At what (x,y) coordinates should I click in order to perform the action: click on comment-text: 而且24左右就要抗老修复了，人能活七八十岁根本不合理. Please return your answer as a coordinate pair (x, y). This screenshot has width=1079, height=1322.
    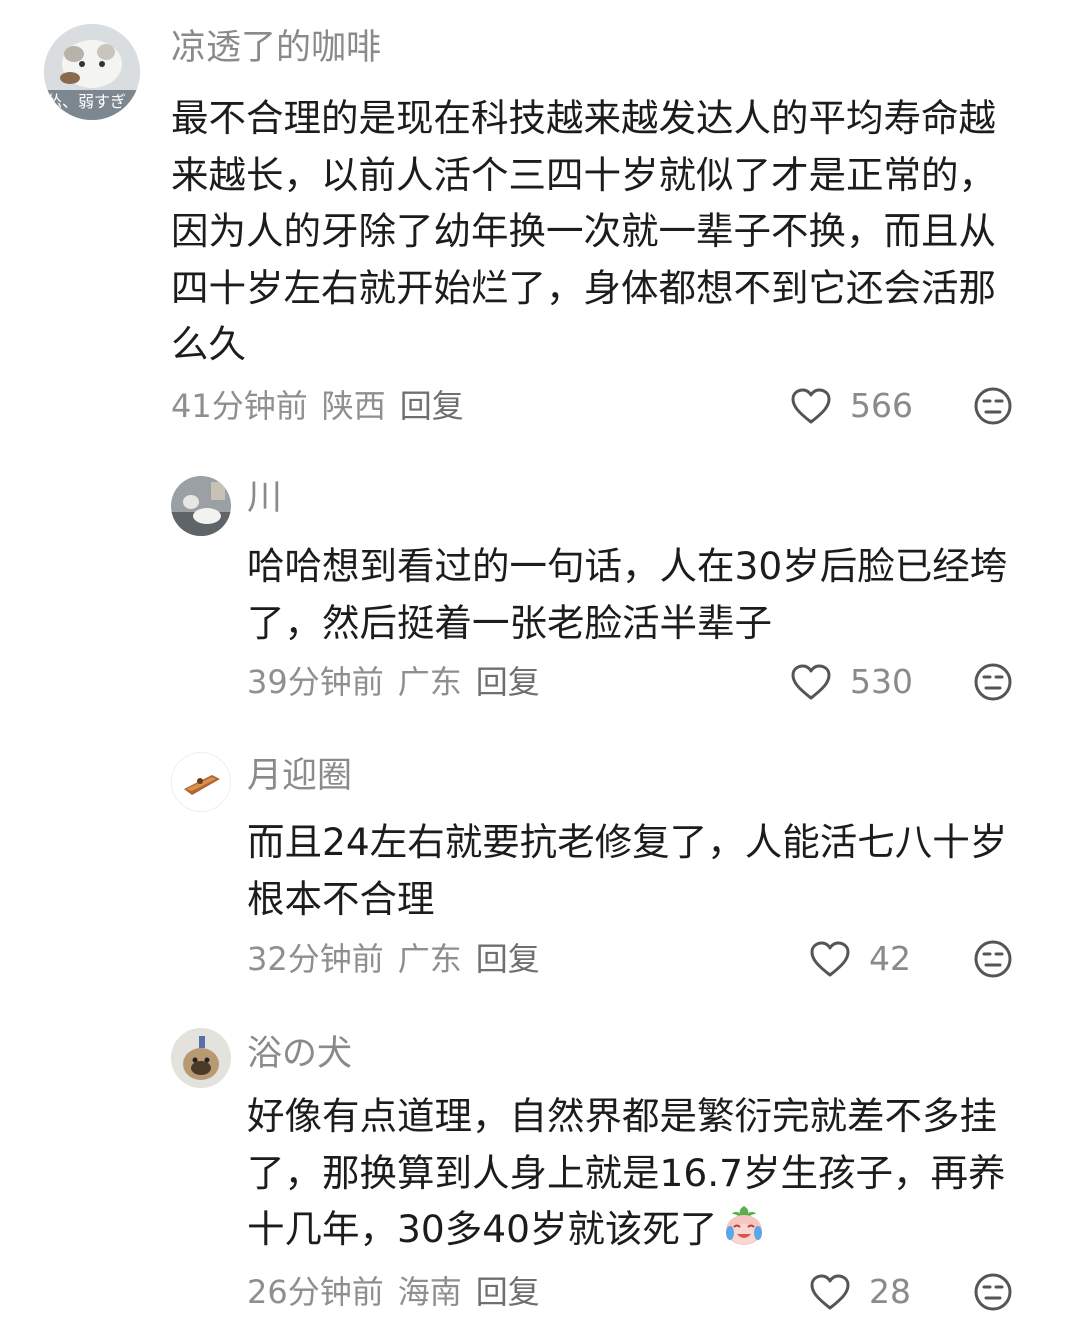
    Looking at the image, I should click on (627, 870).